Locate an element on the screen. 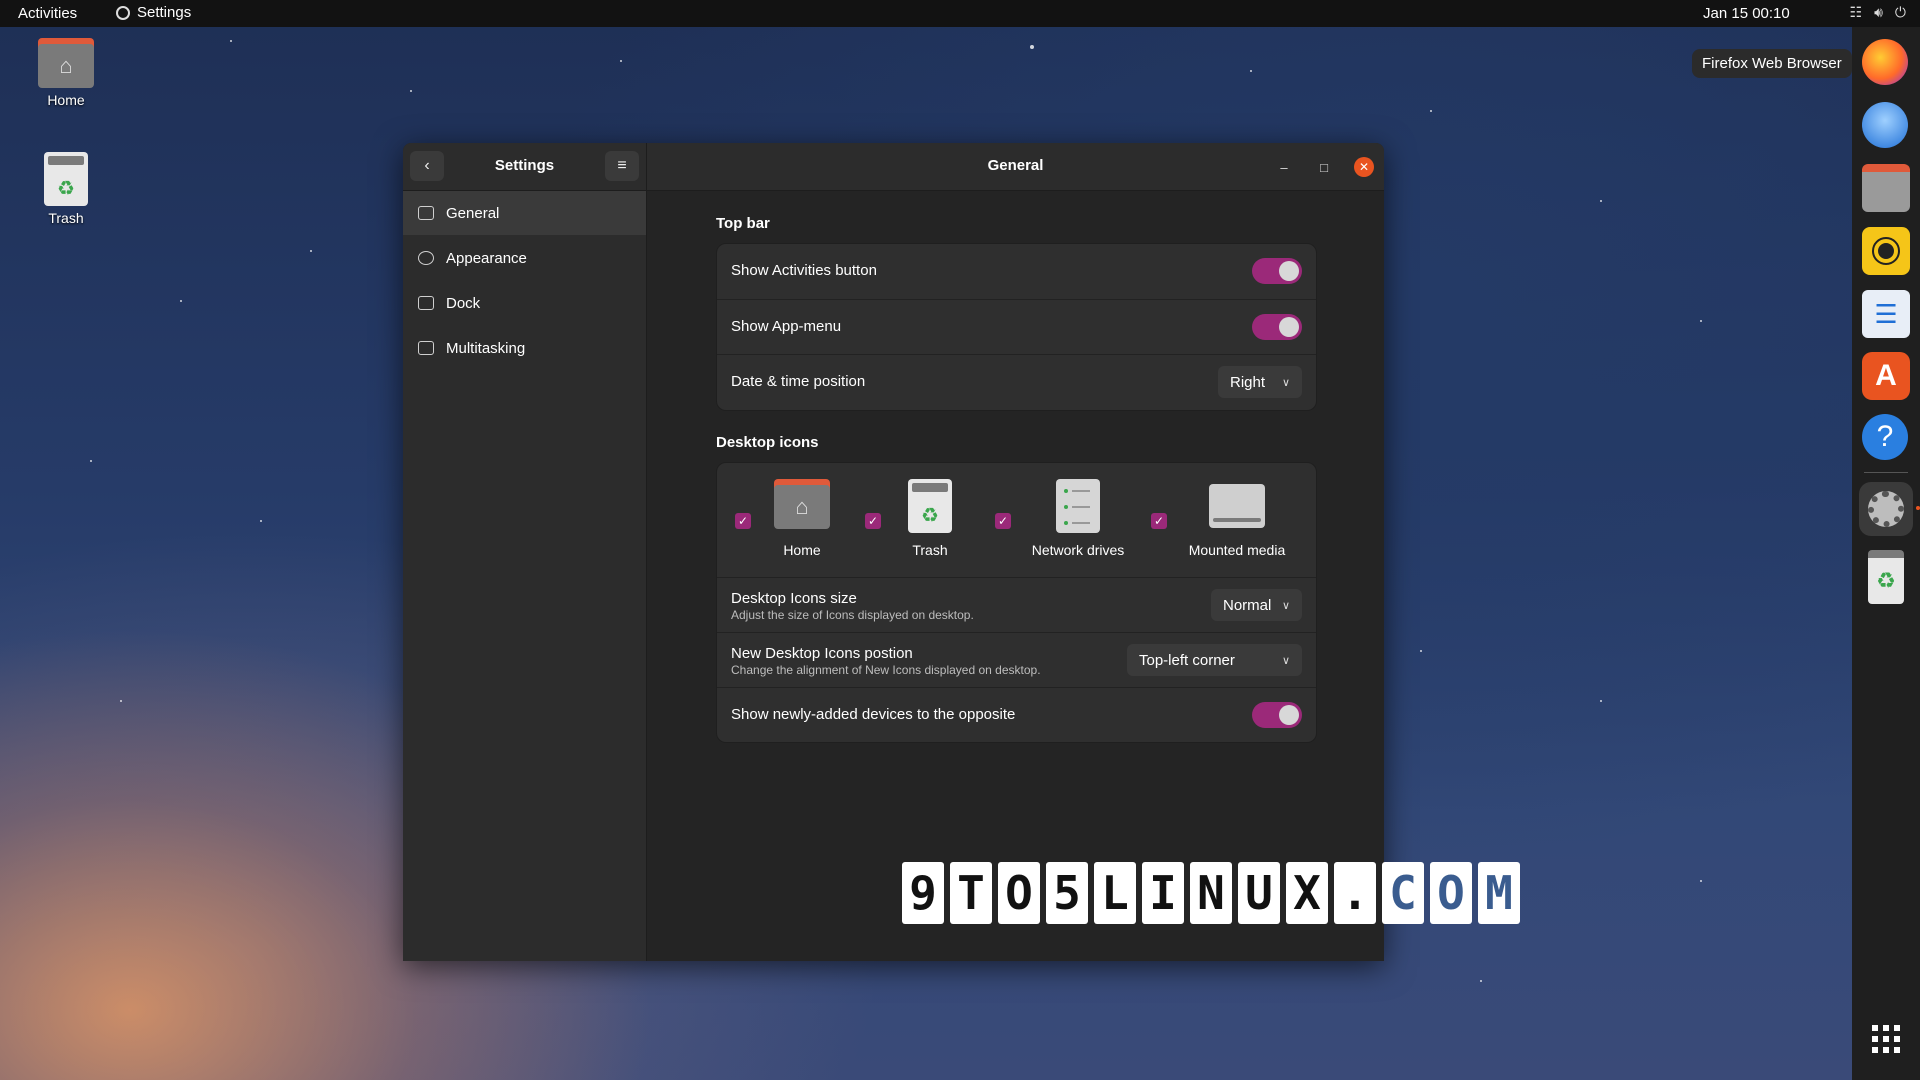 The width and height of the screenshot is (1920, 1080). row-label: Date & time position is located at coordinates (798, 381).